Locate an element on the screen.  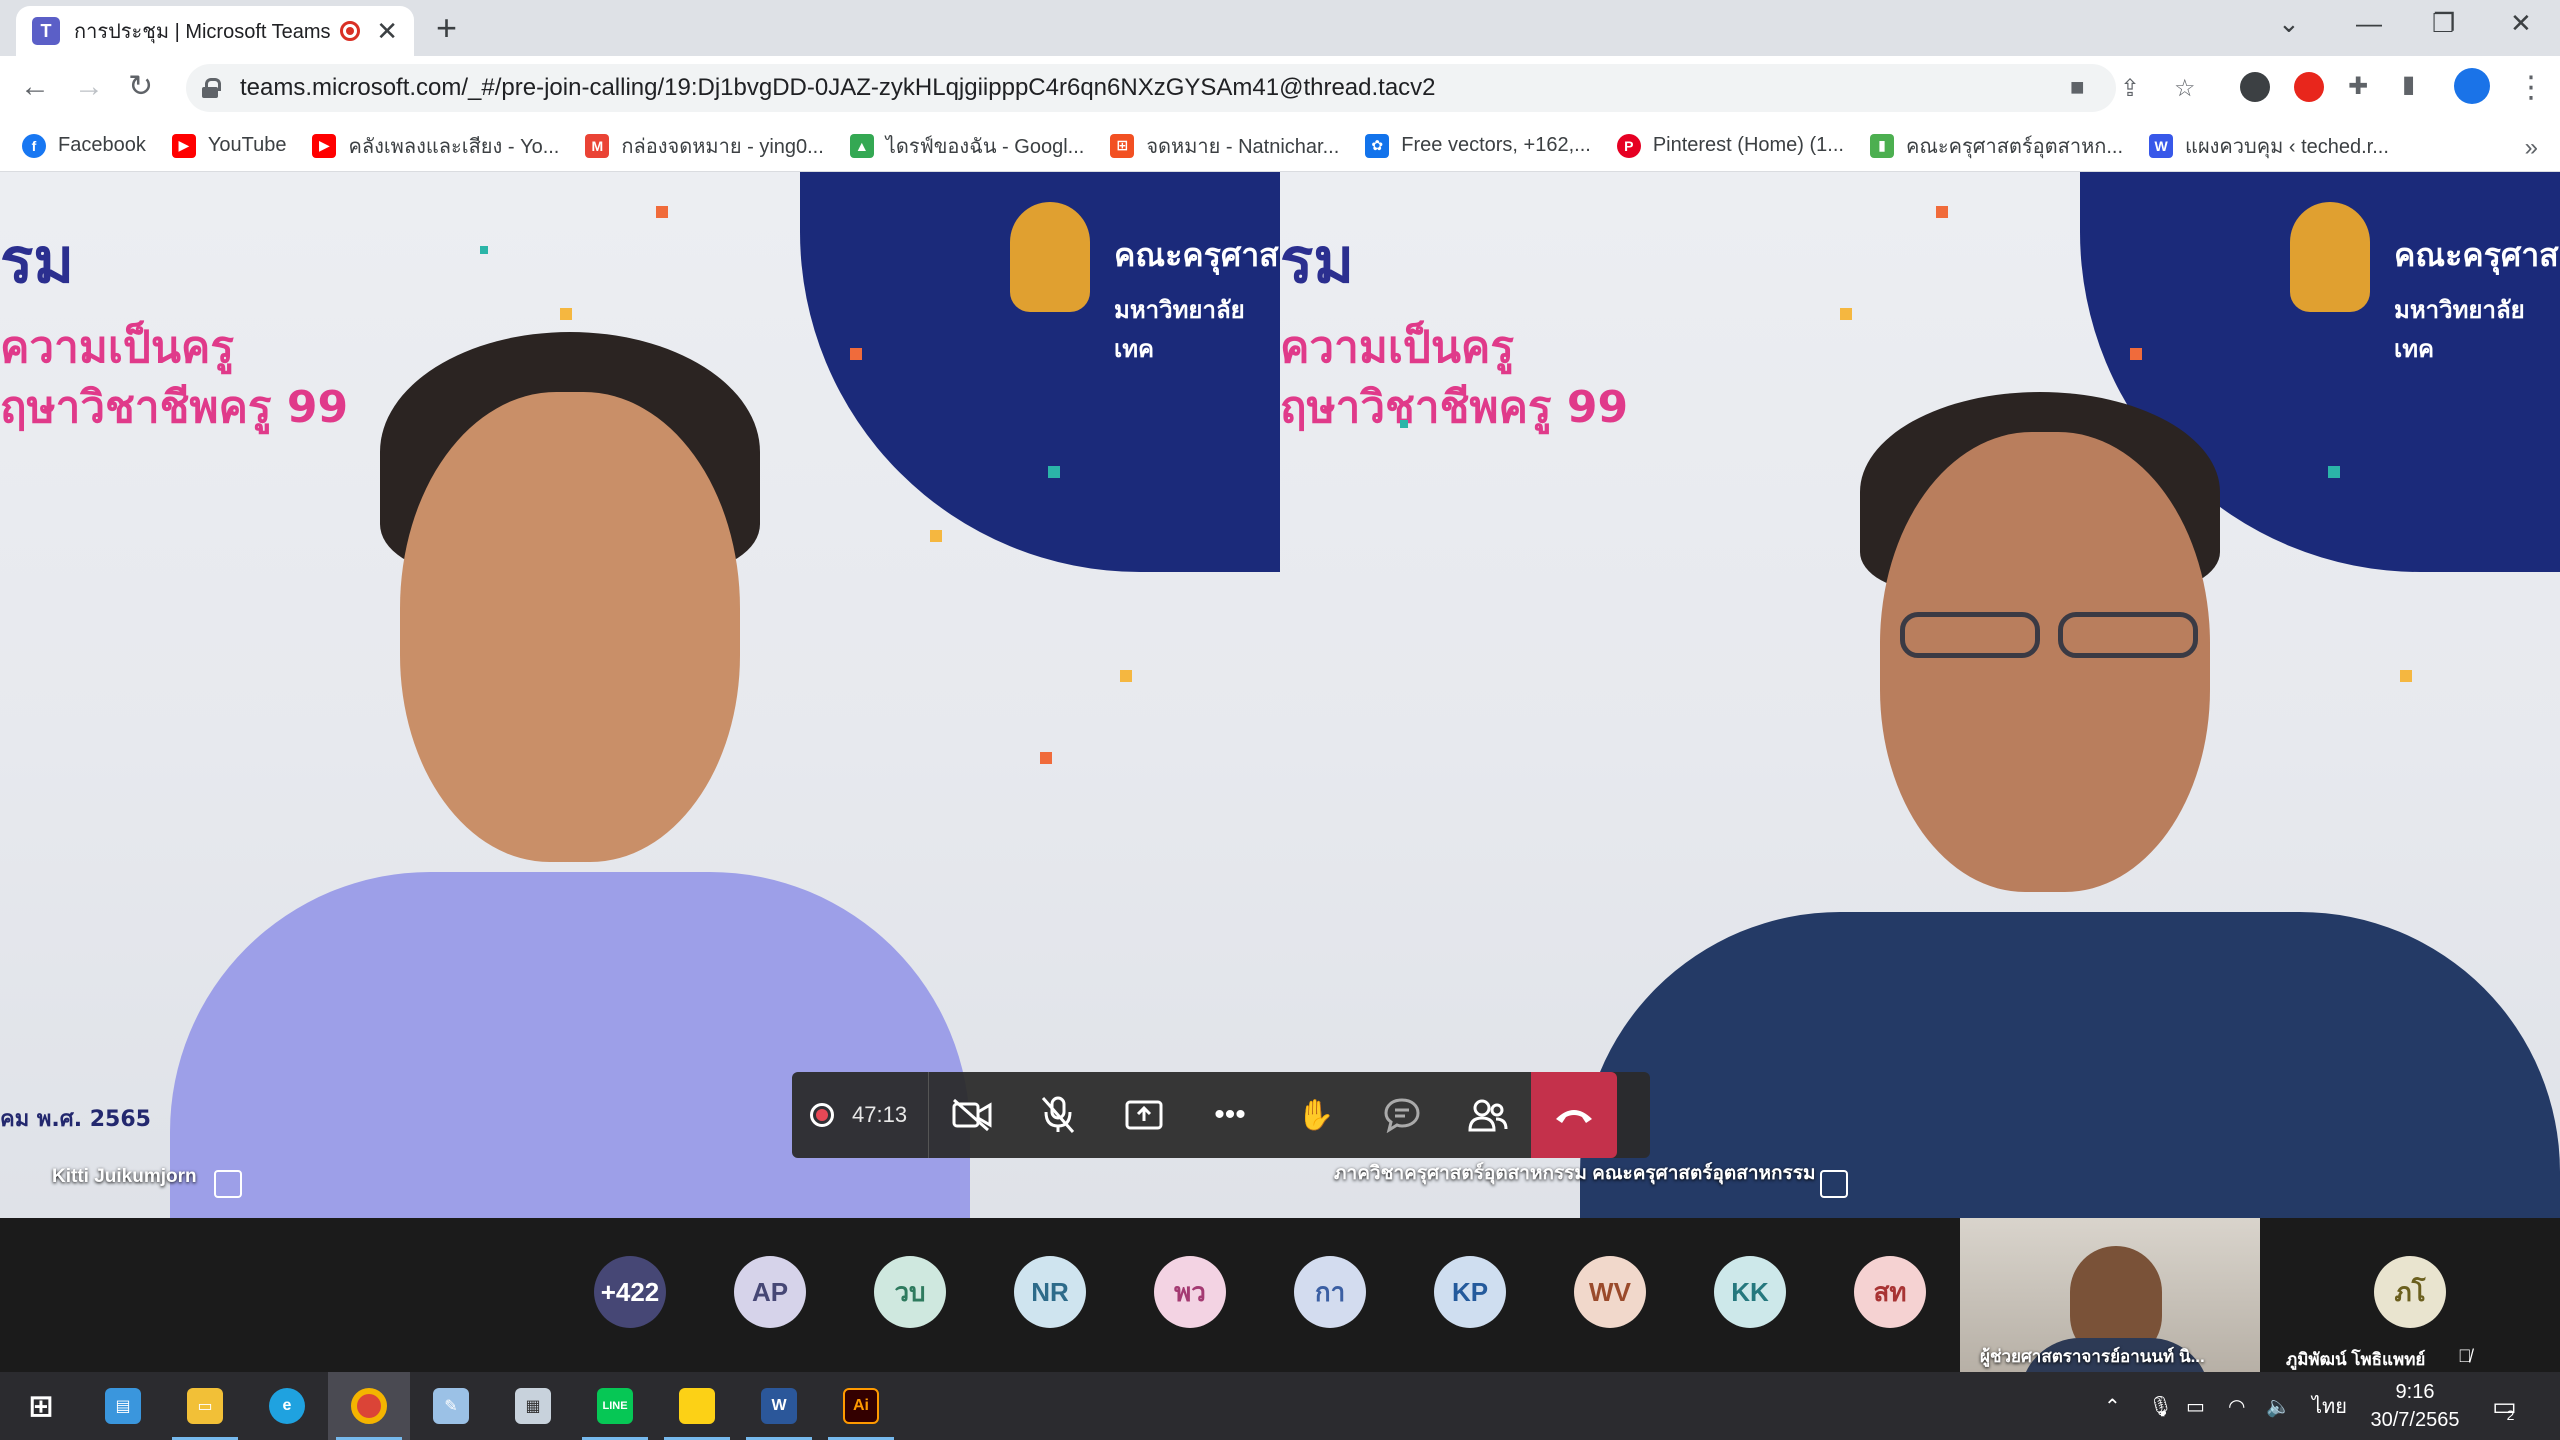
background-org-name: คณะครุศาส is located at coordinates (2476, 255).